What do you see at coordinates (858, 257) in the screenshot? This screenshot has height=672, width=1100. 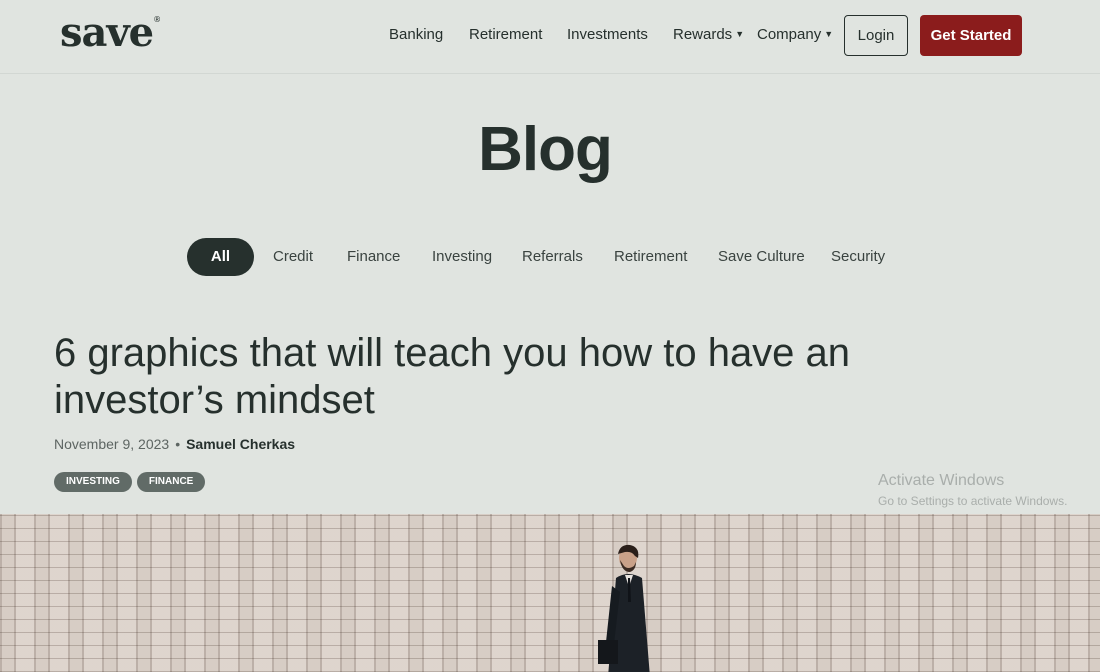 I see `filter-security: Security` at bounding box center [858, 257].